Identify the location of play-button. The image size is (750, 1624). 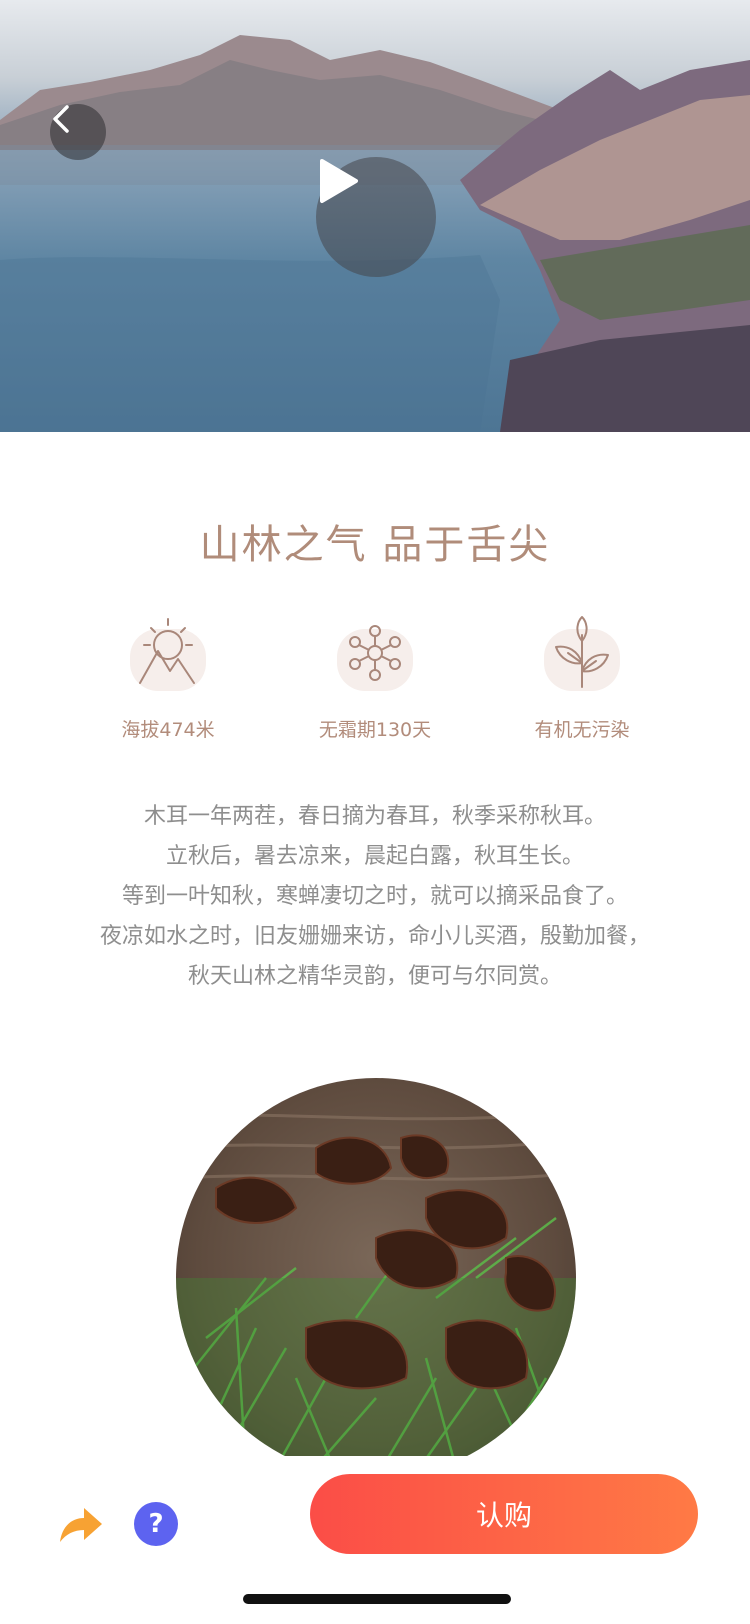
(376, 217).